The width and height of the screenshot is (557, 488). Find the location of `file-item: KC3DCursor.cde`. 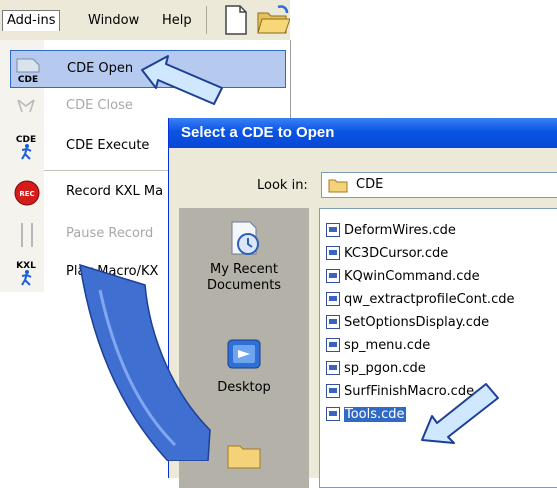

file-item: KC3DCursor.cde is located at coordinates (387, 254).